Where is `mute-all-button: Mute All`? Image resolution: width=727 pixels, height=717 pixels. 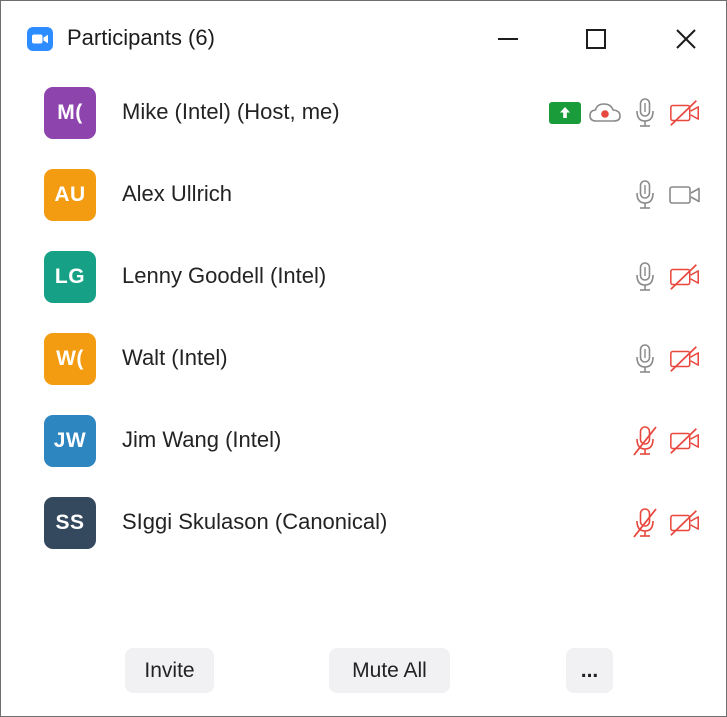
mute-all-button: Mute All is located at coordinates (389, 670).